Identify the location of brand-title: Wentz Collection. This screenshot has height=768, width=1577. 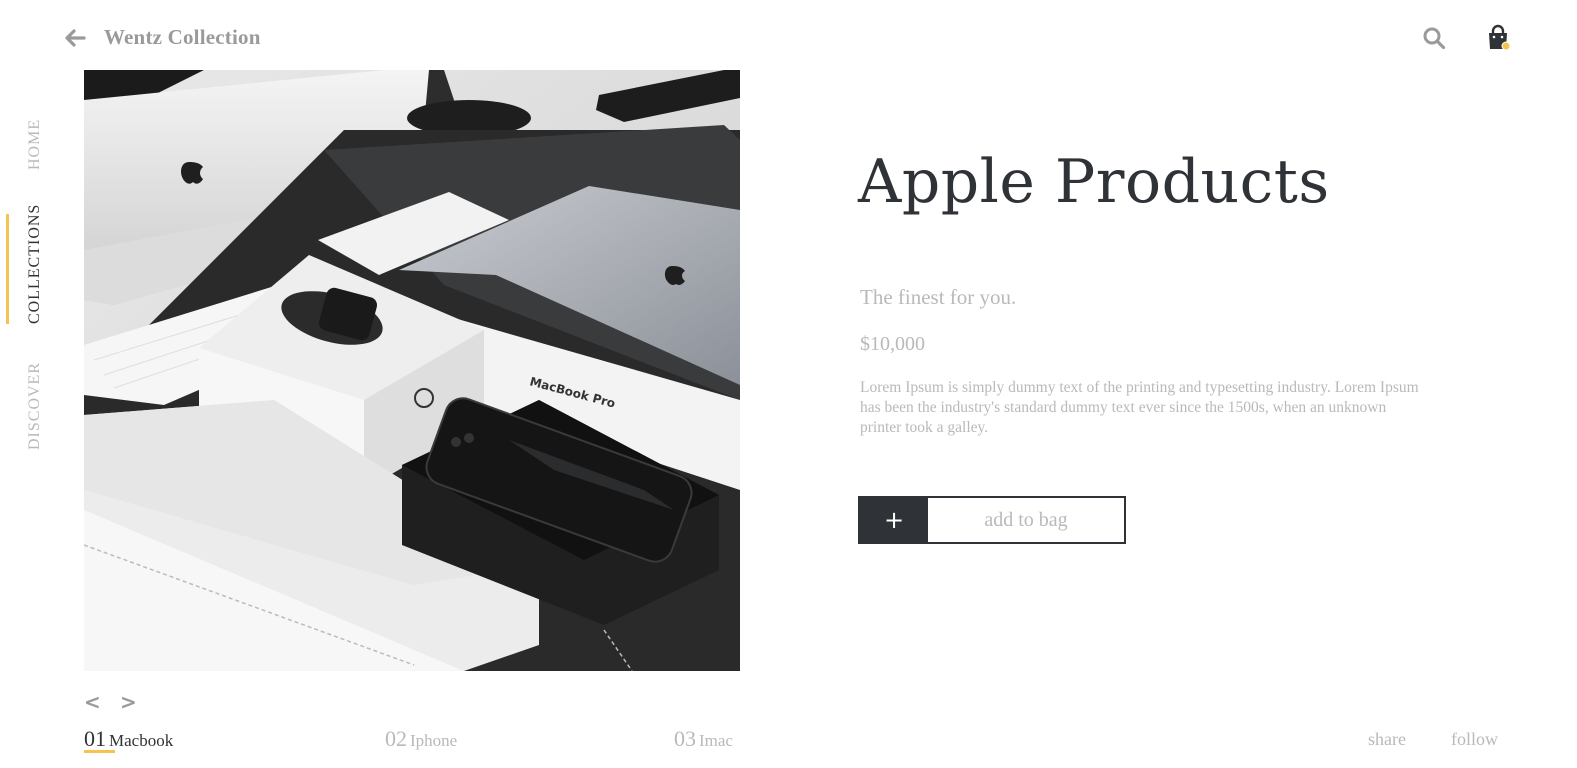
(182, 37).